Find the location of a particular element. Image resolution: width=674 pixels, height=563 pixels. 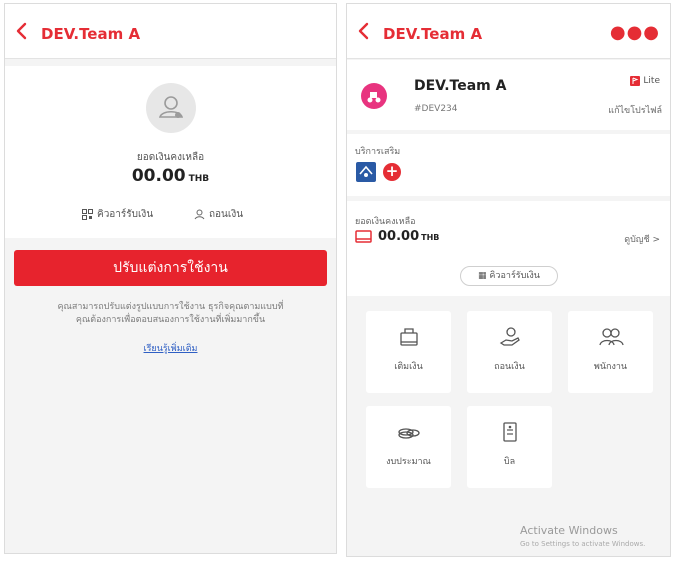

tile-withdraw: ถอนเงิน is located at coordinates (509, 352).